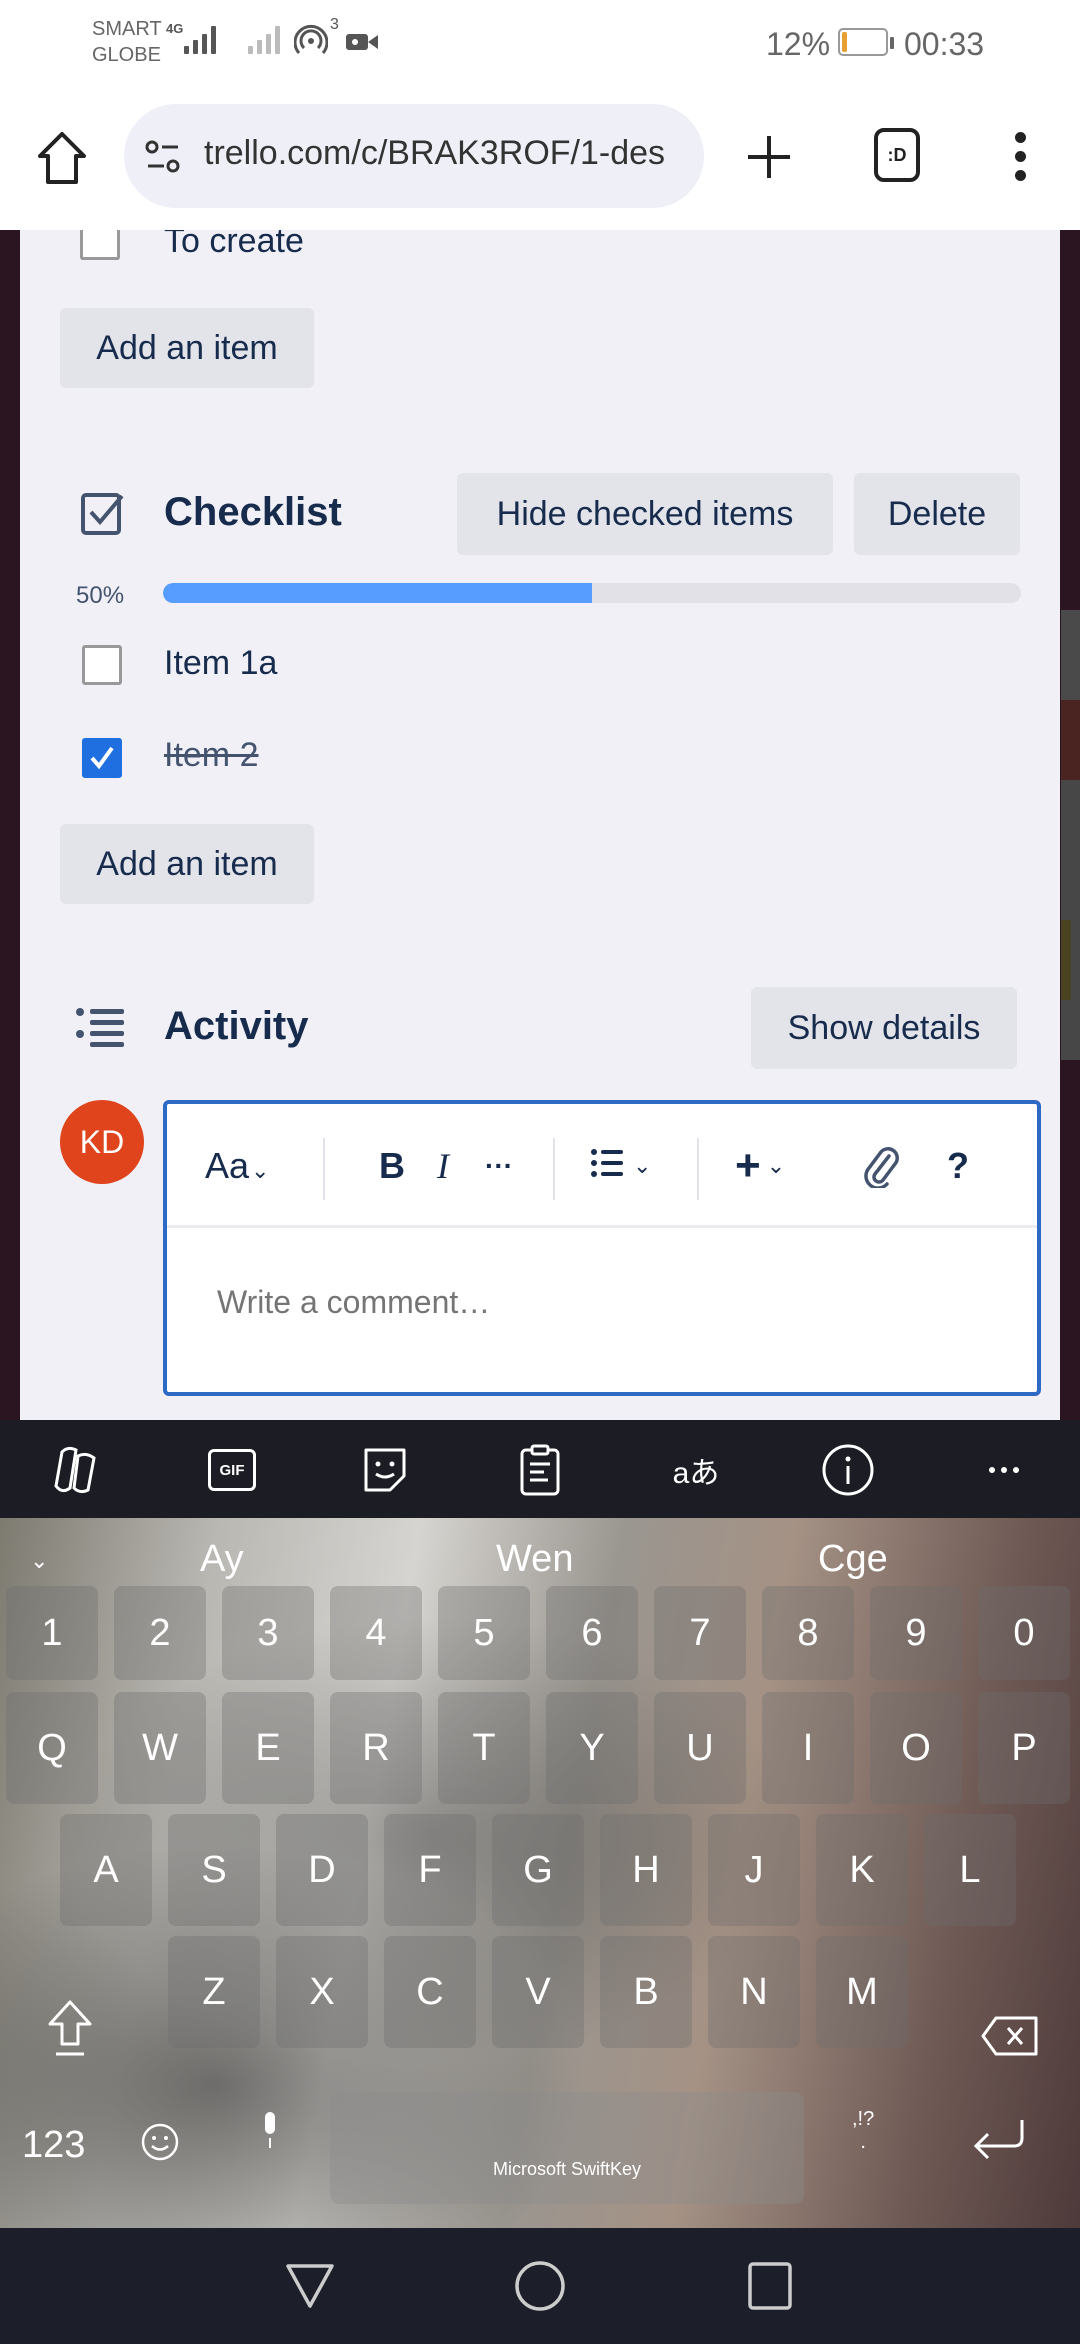  Describe the element at coordinates (106, 1870) in the screenshot. I see `key-a: A` at that location.